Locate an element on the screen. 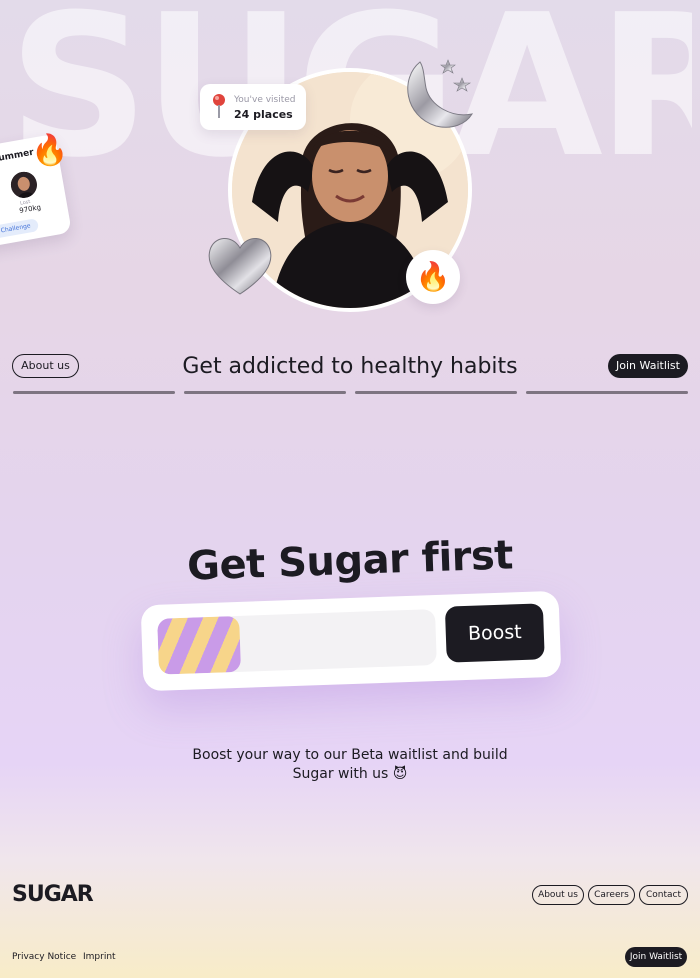  visited-places-card: You've visited 24 places is located at coordinates (253, 107).